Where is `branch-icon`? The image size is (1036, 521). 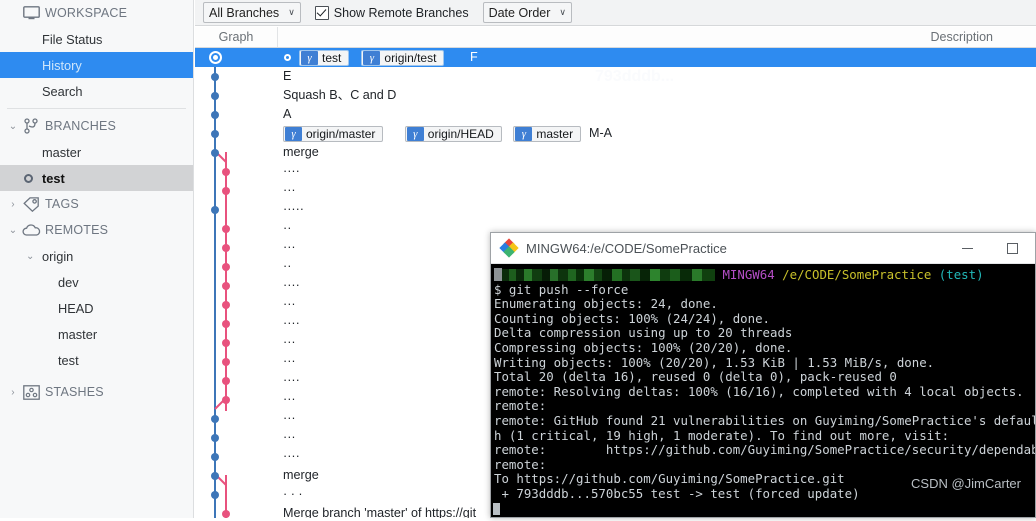
branch-icon is located at coordinates (31, 126).